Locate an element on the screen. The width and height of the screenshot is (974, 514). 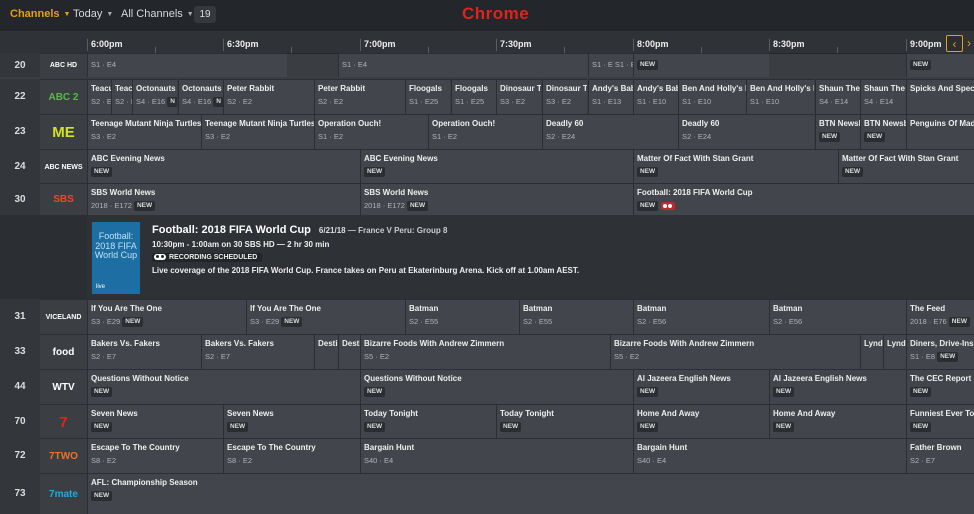
chevron-left-icon: ‹ is located at coordinates (954, 43).